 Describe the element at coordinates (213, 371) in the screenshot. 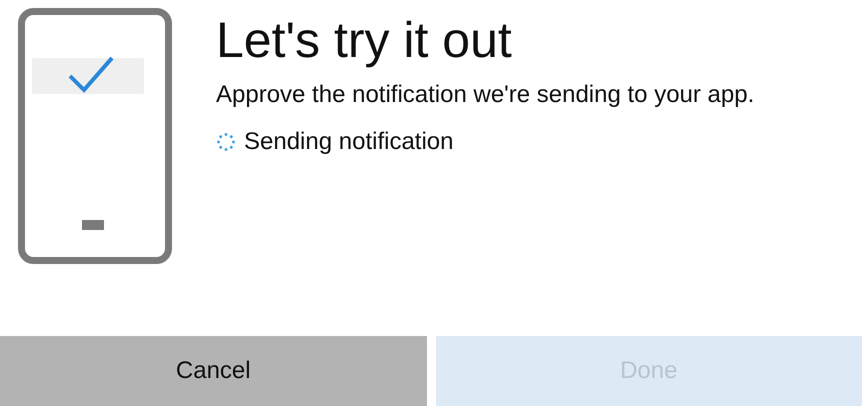

I see `cancel-button: Cancel` at that location.